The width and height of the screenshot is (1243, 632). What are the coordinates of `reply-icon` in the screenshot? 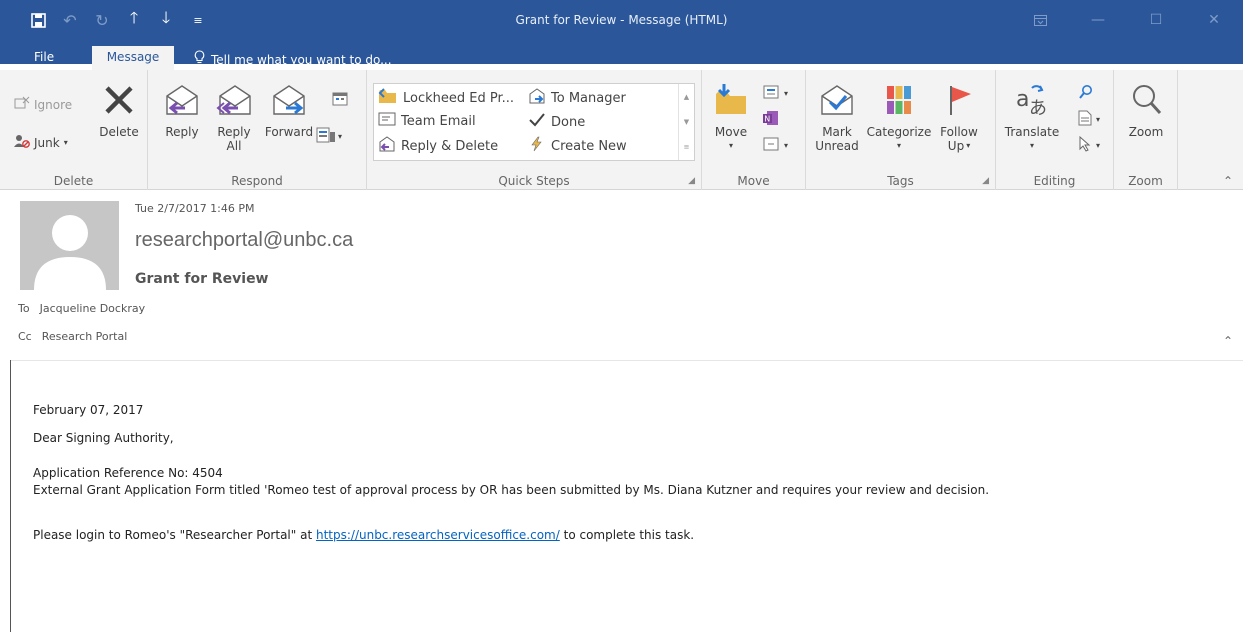 It's located at (182, 101).